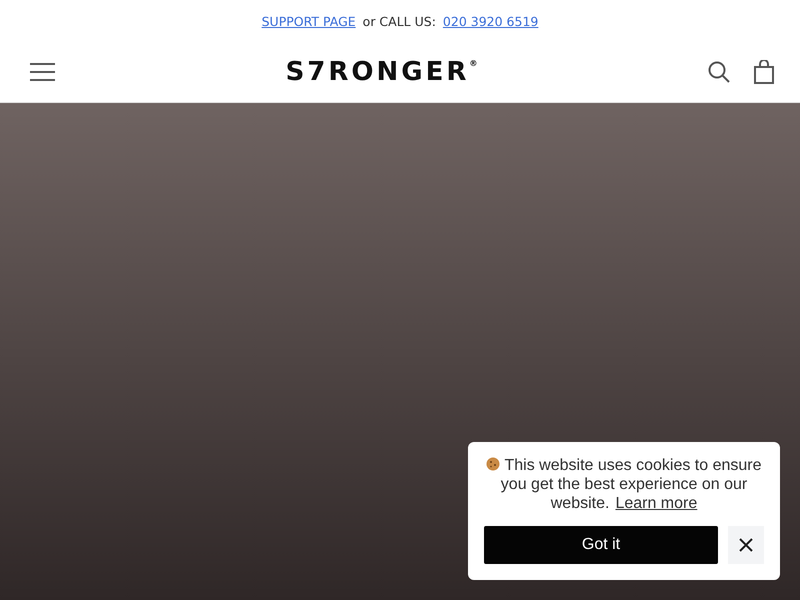  Describe the element at coordinates (746, 545) in the screenshot. I see `close-icon` at that location.